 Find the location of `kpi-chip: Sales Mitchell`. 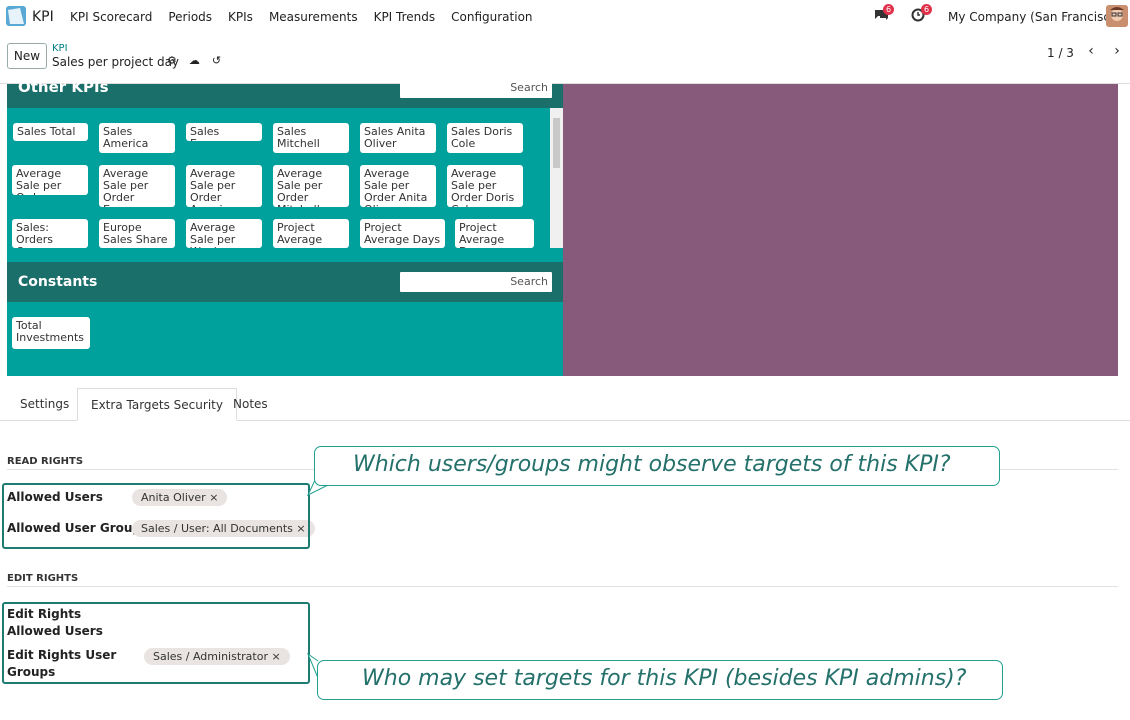

kpi-chip: Sales Mitchell is located at coordinates (311, 138).